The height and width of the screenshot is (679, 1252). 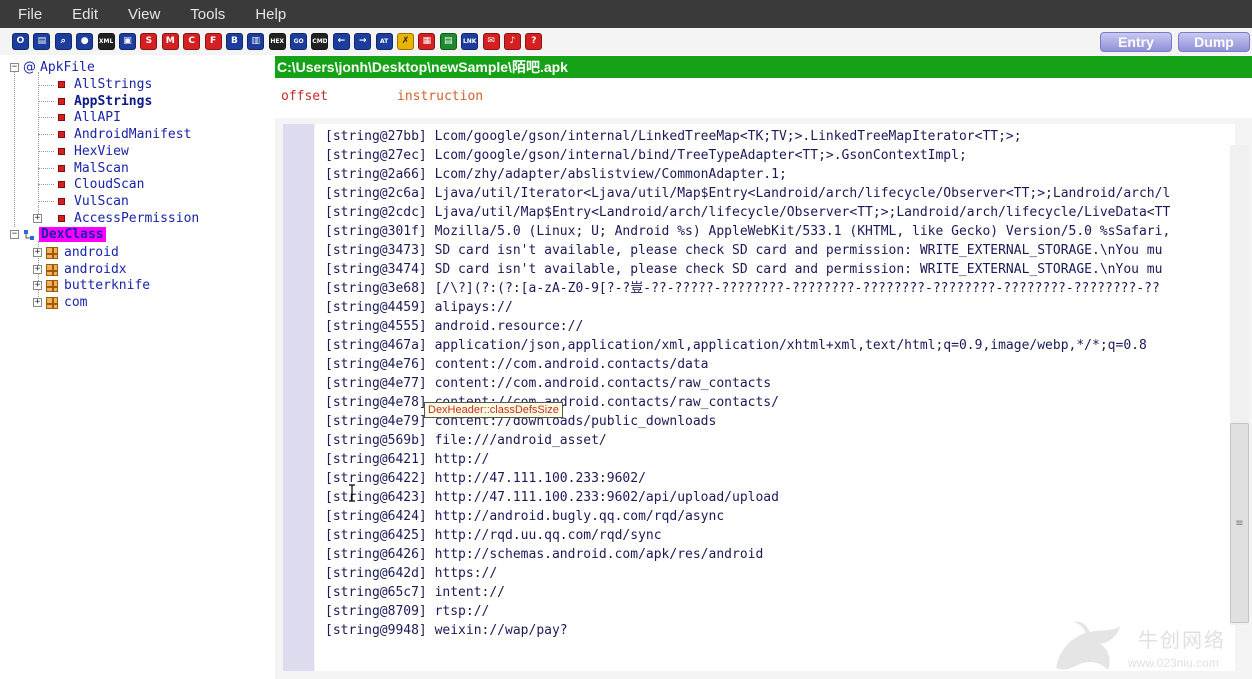 I want to click on scrollbar-thumb: ≡, so click(x=1239, y=523).